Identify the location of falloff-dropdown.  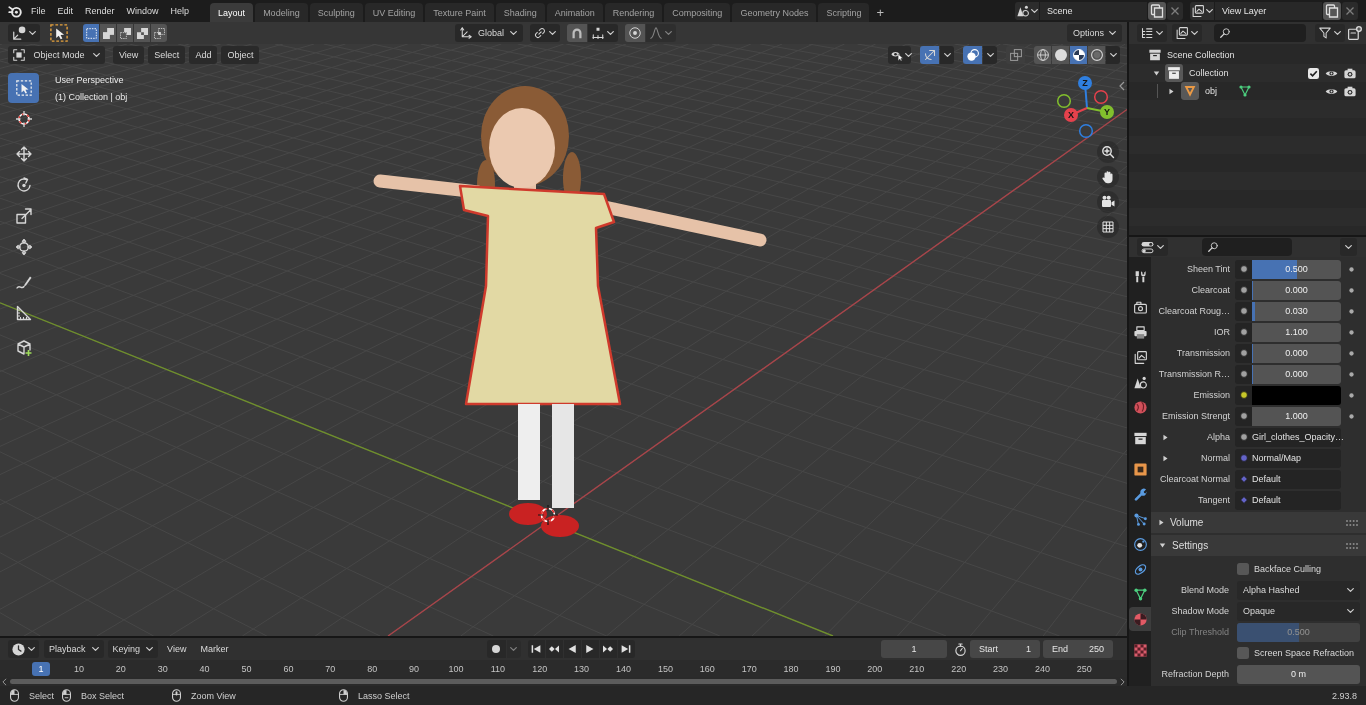
(660, 33).